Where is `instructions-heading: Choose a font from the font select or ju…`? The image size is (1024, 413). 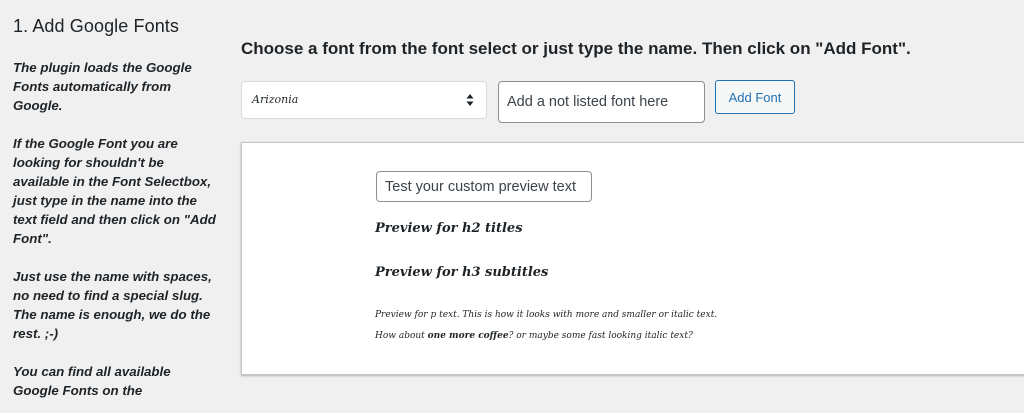
instructions-heading: Choose a font from the font select or ju… is located at coordinates (576, 48).